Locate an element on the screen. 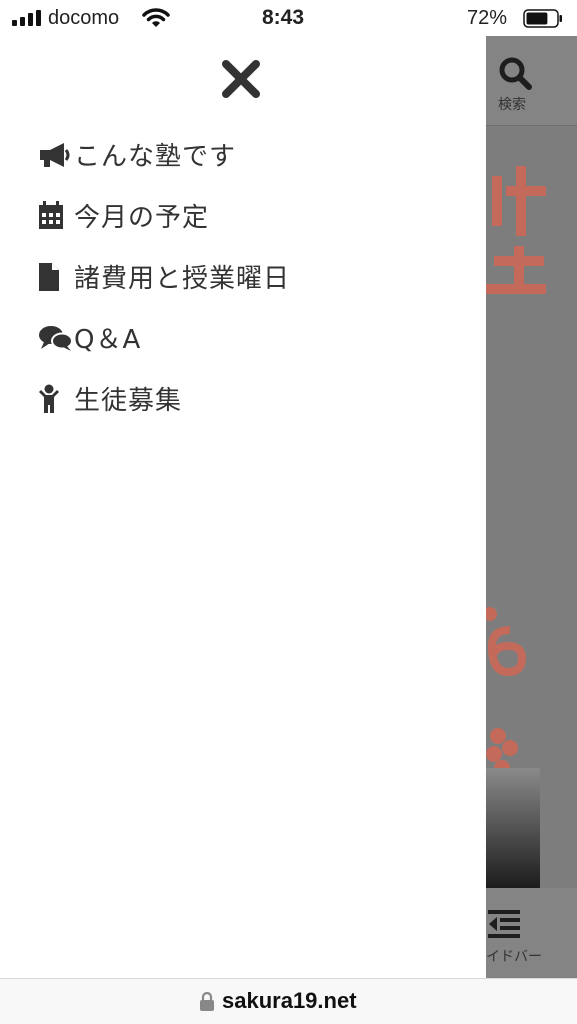  background-title-fragment is located at coordinates (516, 230).